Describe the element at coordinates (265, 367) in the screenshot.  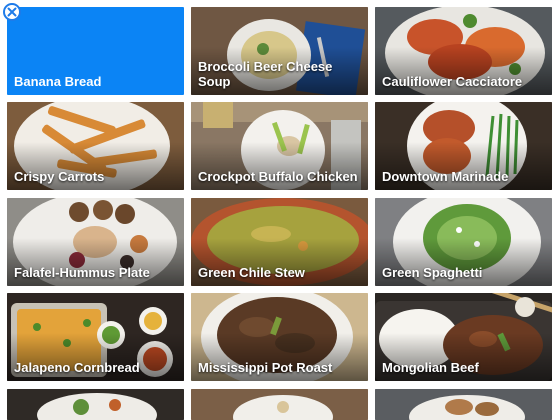
I see `recipe-title: Mississippi Pot Roast` at that location.